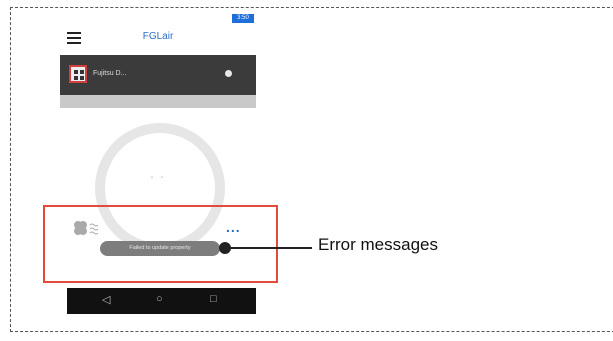 This screenshot has height=341, width=613. Describe the element at coordinates (228, 73) in the screenshot. I see `power-icon` at that location.